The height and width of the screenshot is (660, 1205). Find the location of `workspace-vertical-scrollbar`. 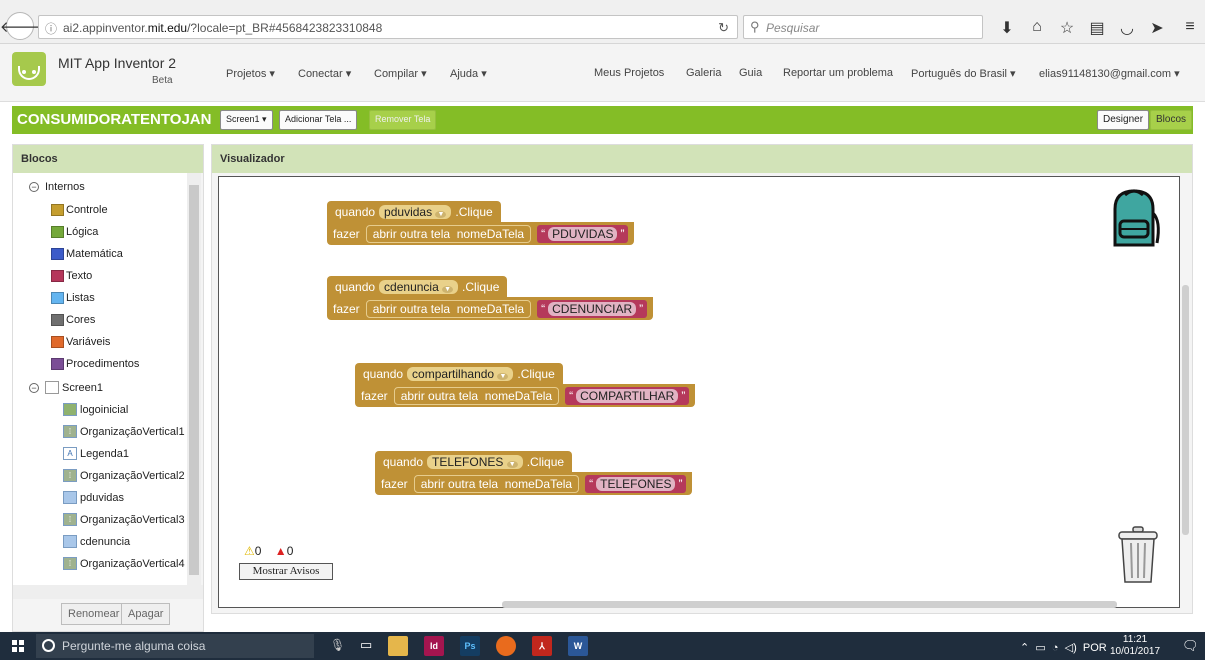

workspace-vertical-scrollbar is located at coordinates (1185, 410).